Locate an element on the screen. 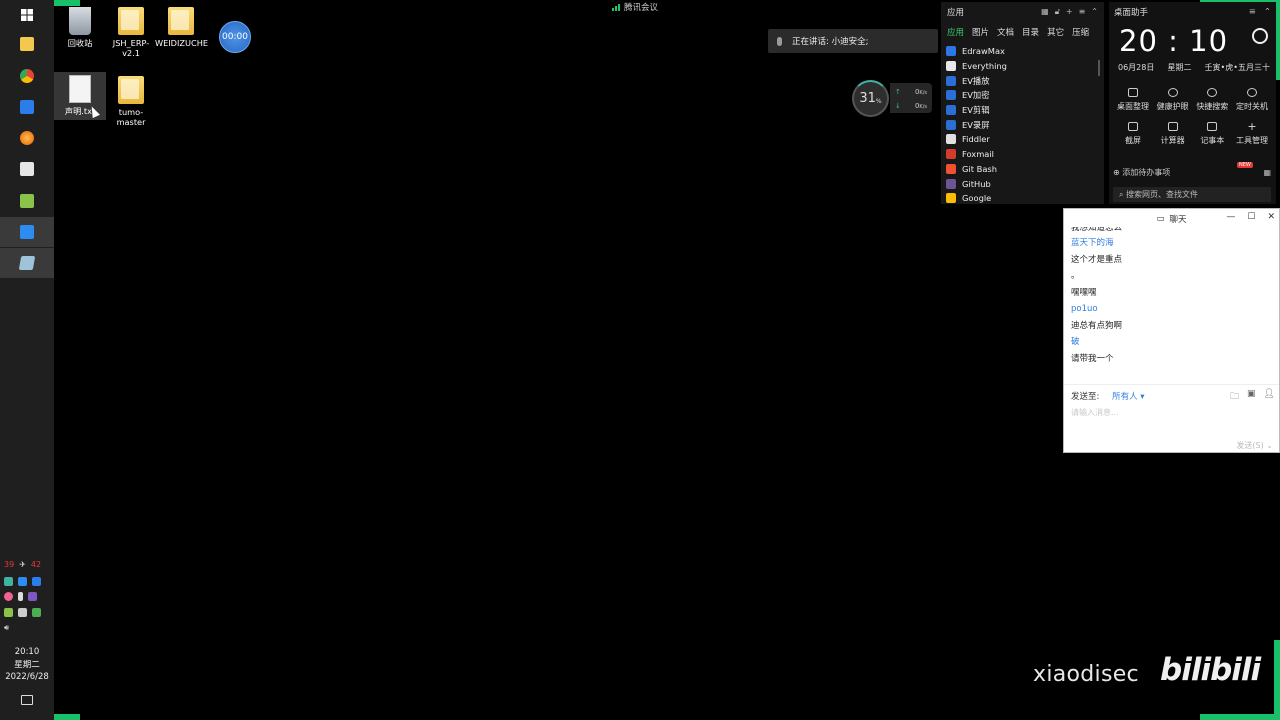  notepad-icon is located at coordinates (27, 201).